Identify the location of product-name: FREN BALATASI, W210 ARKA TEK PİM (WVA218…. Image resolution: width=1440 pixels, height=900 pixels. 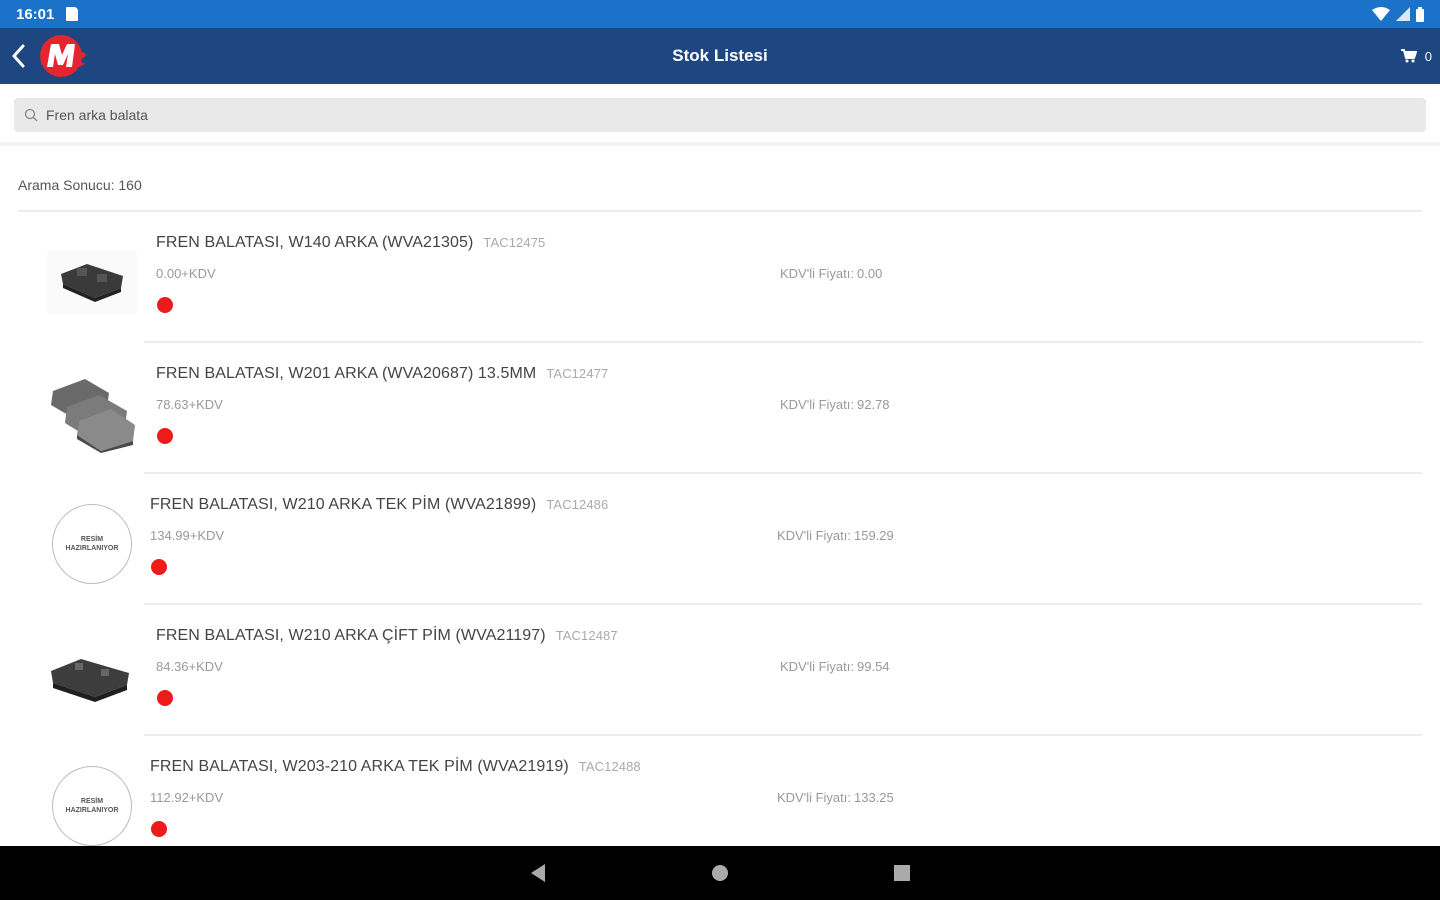
(379, 504).